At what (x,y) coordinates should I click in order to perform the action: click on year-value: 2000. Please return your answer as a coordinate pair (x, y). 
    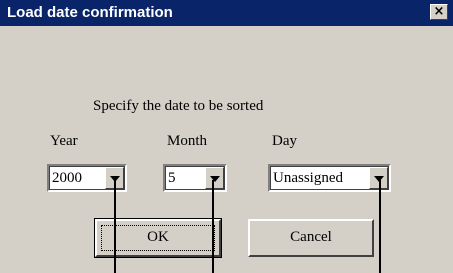
    Looking at the image, I should click on (67, 178).